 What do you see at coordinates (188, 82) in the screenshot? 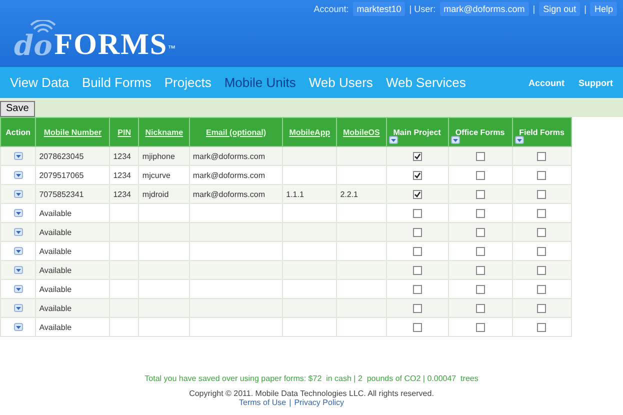
I see `nav-tab: Projects` at bounding box center [188, 82].